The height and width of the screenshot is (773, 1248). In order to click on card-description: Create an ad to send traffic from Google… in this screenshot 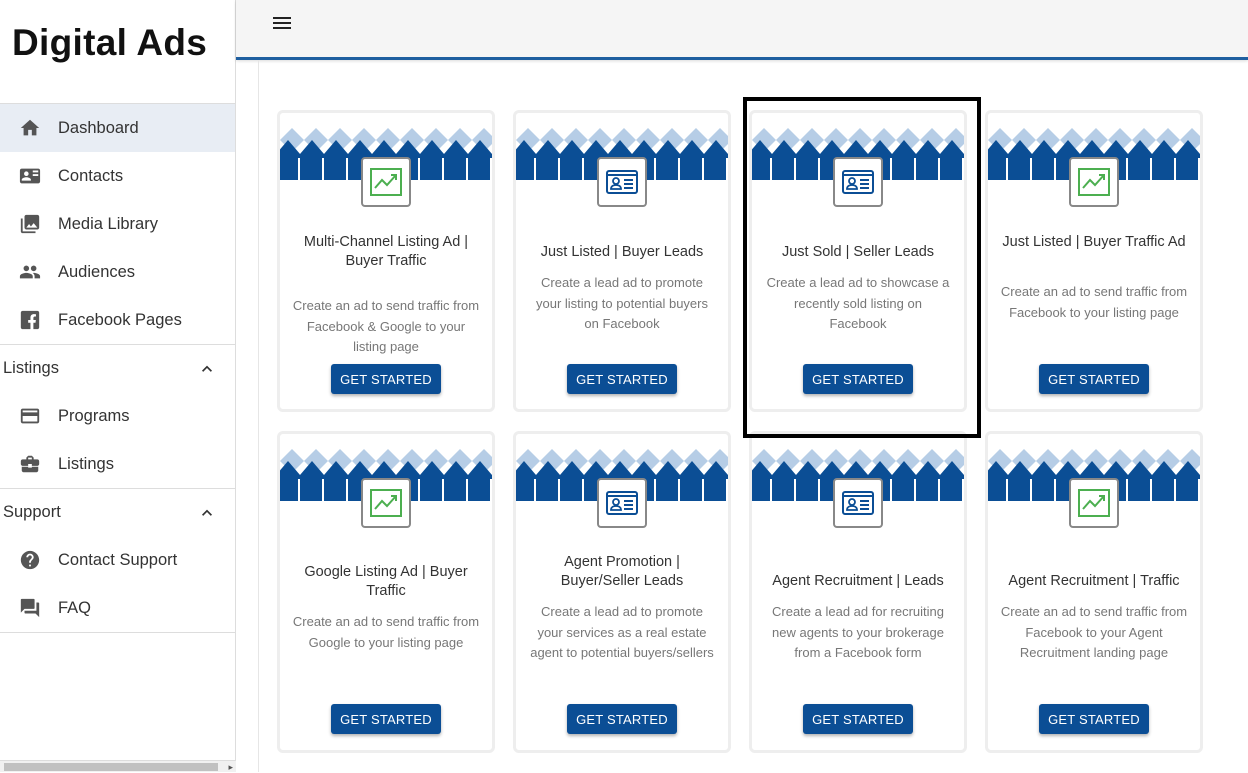, I will do `click(386, 632)`.